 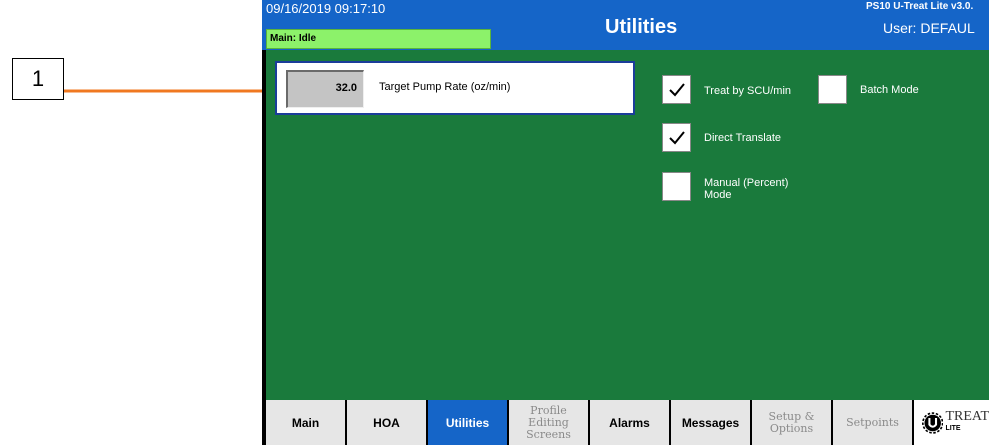 I want to click on callout-arrow, so click(x=174, y=91).